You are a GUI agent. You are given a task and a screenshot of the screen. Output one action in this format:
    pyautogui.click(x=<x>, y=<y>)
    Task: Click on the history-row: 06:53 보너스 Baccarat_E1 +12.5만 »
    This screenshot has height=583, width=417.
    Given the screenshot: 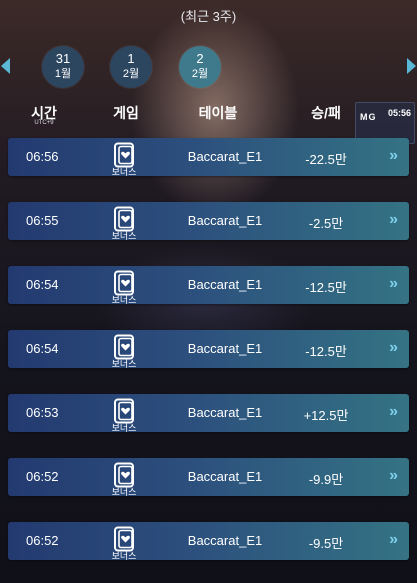 What is the action you would take?
    pyautogui.click(x=208, y=413)
    